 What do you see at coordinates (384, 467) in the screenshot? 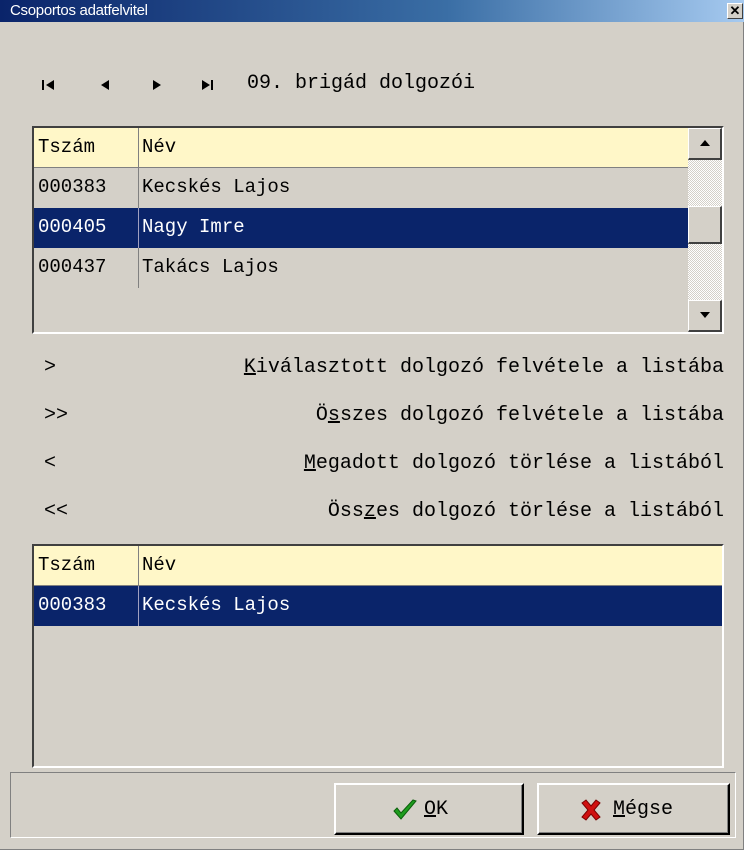
I see `remove-selected-action: < Megadott dolgozó törlése a listából` at bounding box center [384, 467].